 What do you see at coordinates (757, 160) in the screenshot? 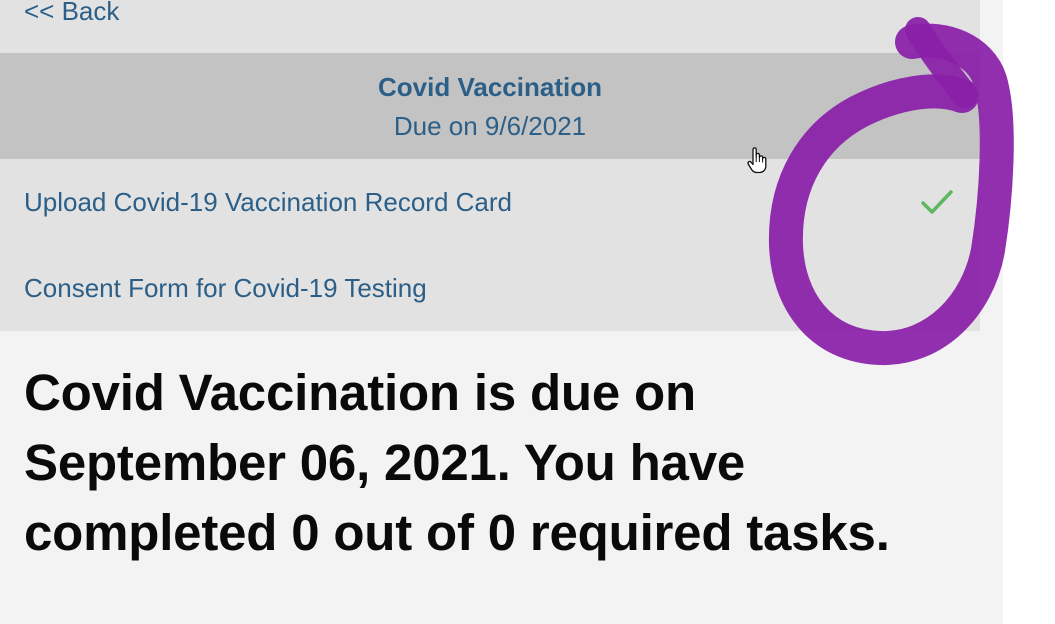
I see `hand-pointer-icon` at bounding box center [757, 160].